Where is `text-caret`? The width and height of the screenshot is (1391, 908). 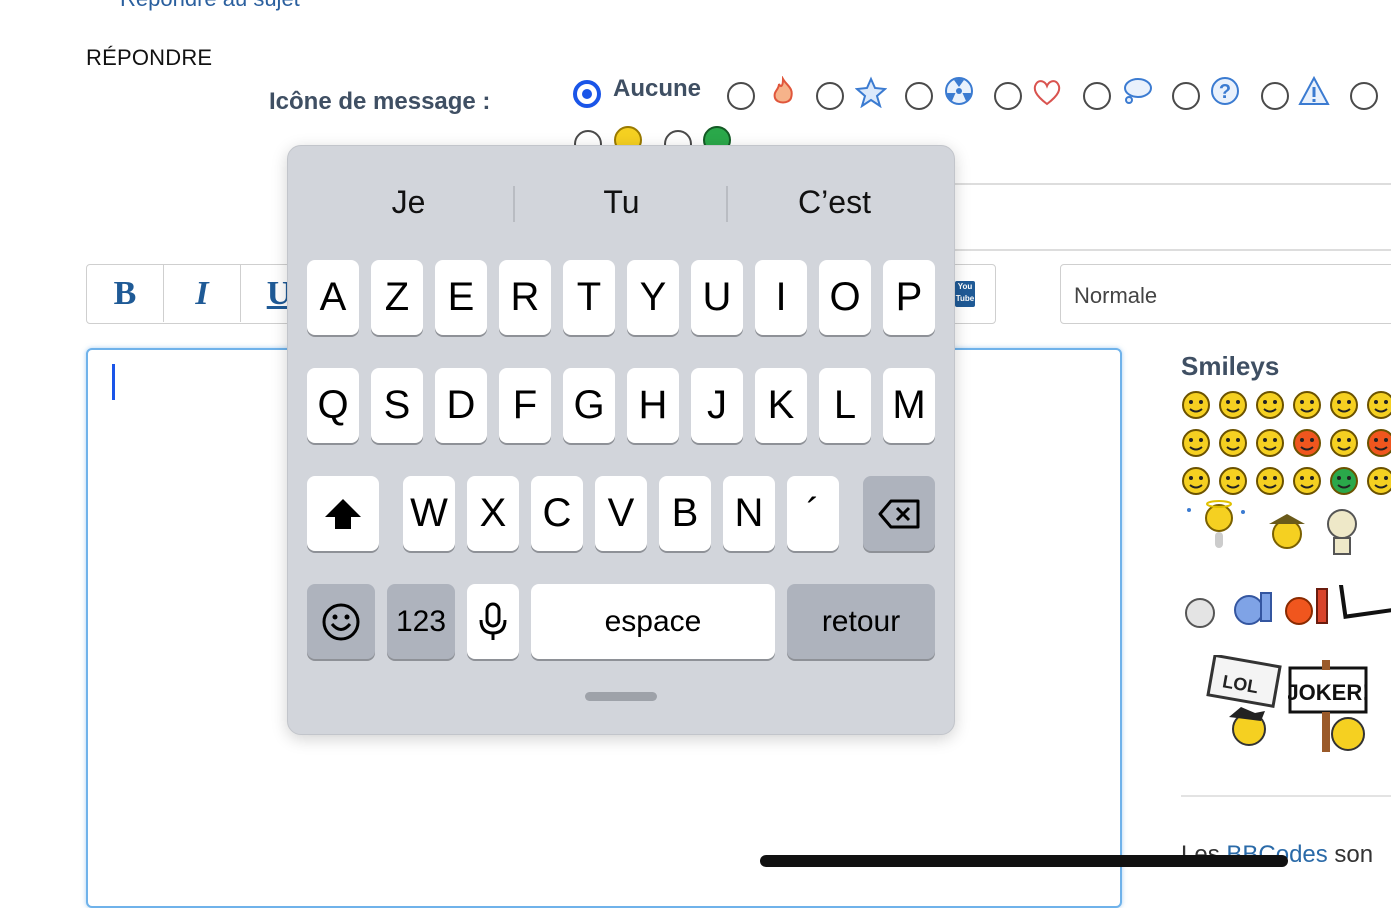 text-caret is located at coordinates (113, 382).